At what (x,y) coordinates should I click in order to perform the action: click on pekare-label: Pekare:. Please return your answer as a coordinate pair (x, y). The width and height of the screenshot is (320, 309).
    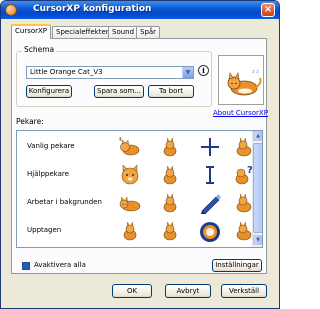
    Looking at the image, I should click on (30, 121).